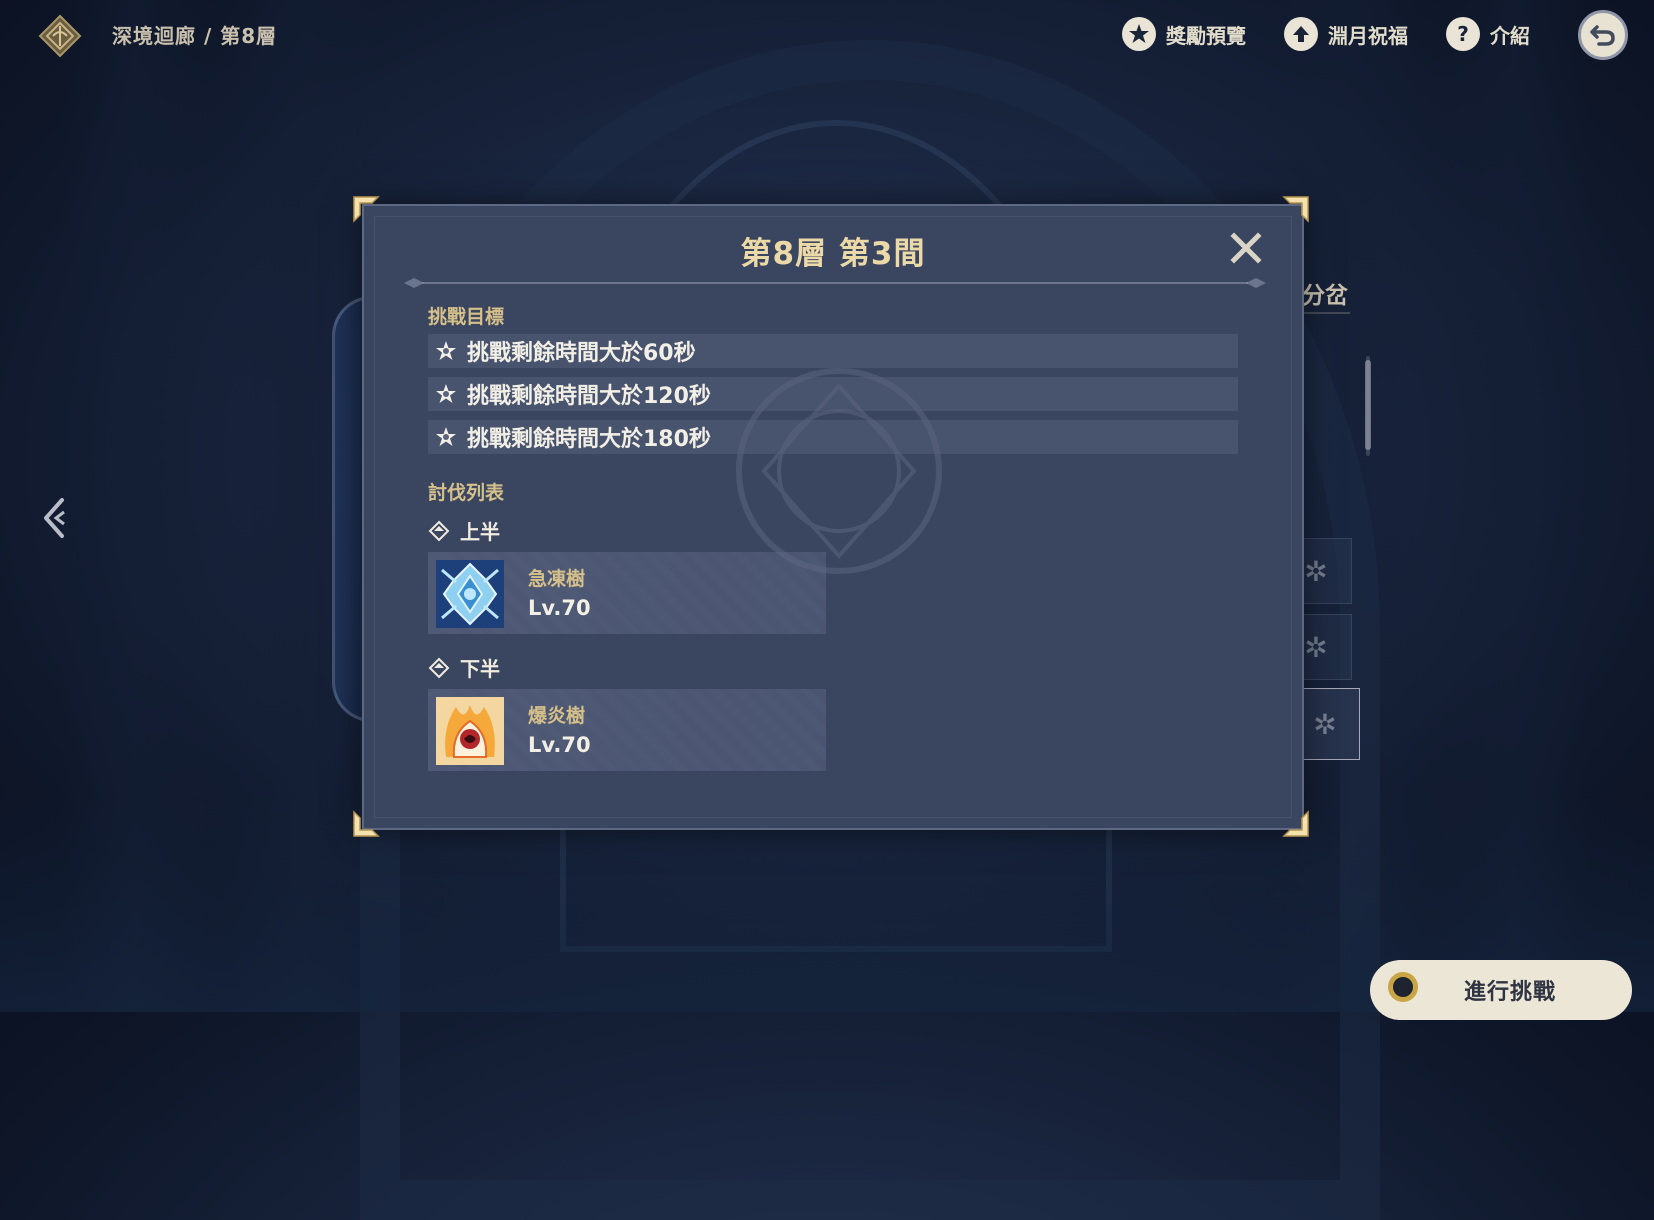  Describe the element at coordinates (466, 493) in the screenshot. I see `enemy-list-label: 討伐列表` at that location.